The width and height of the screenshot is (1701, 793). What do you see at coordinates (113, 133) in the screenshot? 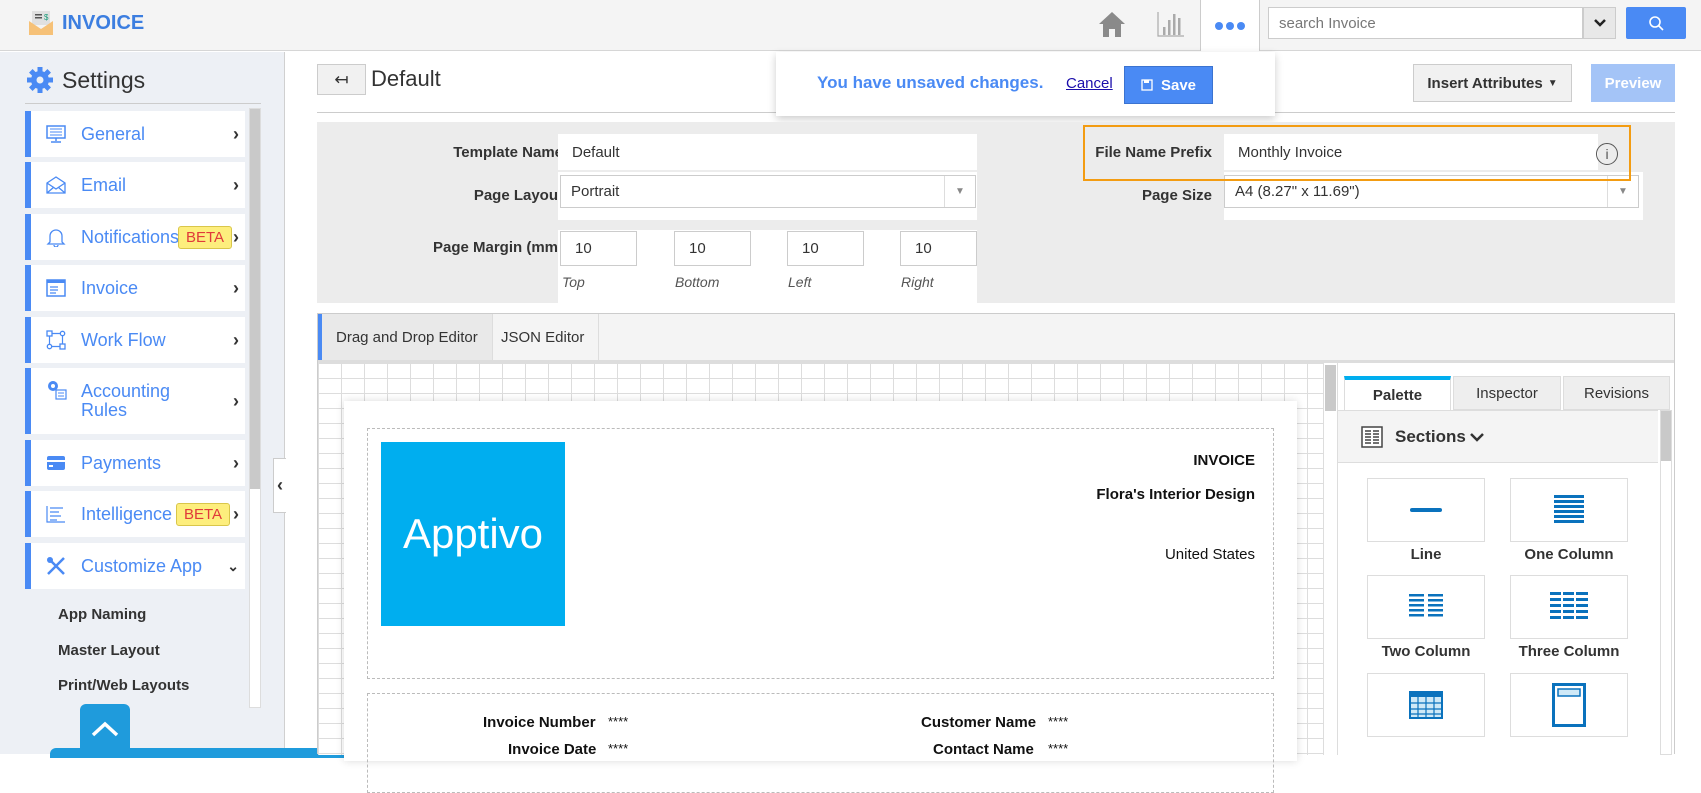
I see `sidebar-item-label: General` at bounding box center [113, 133].